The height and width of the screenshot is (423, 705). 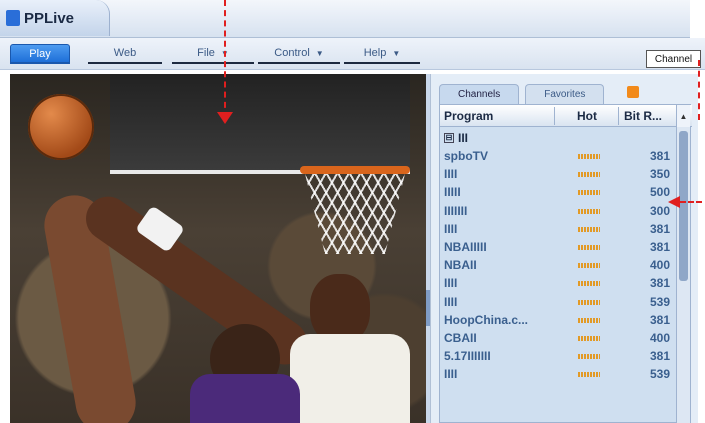 What do you see at coordinates (683, 206) in the screenshot?
I see `scrollbar-thumb` at bounding box center [683, 206].